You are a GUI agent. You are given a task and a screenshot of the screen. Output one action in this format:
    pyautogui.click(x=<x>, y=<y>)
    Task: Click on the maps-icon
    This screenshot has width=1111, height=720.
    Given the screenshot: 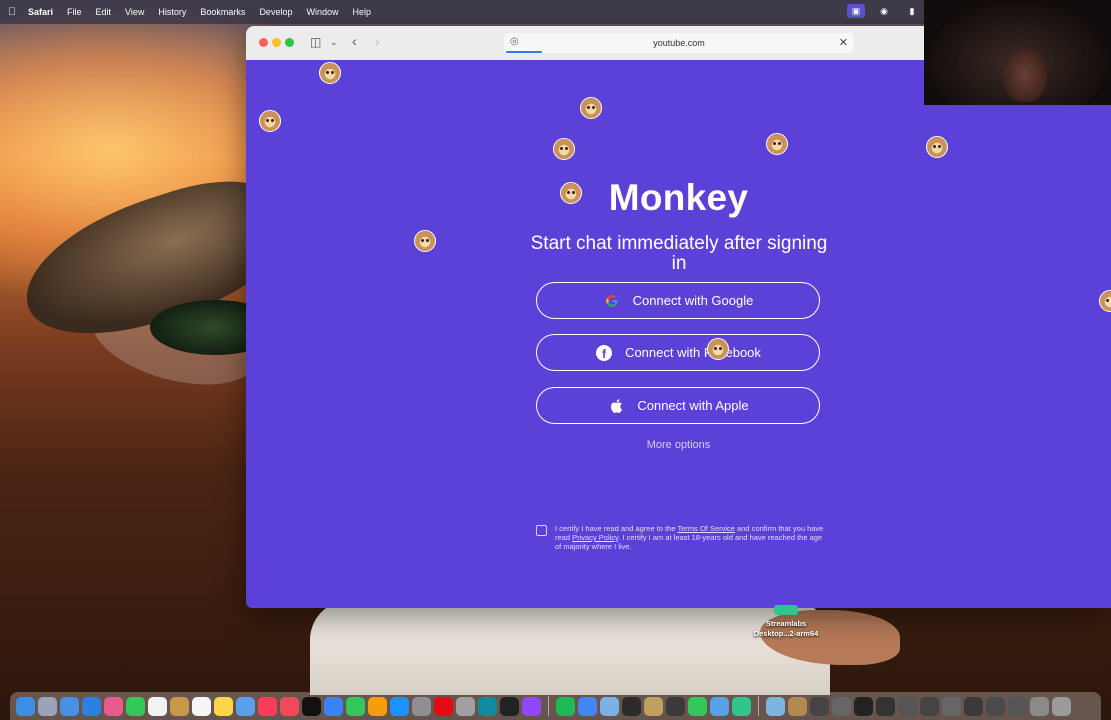 What is the action you would take?
    pyautogui.click(x=245, y=706)
    